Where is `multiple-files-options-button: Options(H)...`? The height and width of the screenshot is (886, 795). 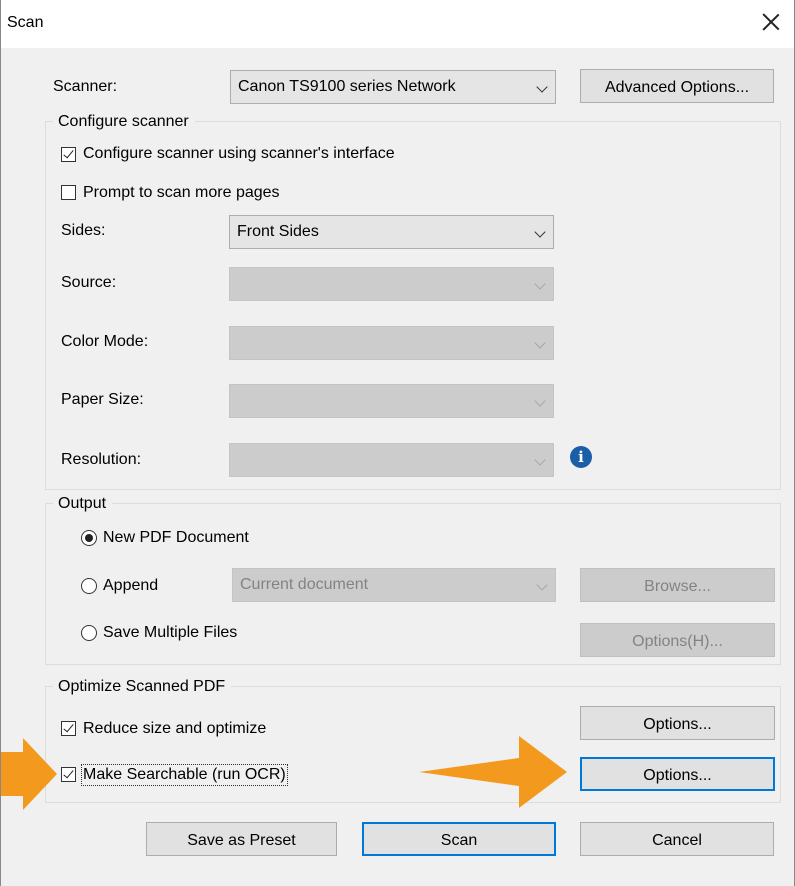 multiple-files-options-button: Options(H)... is located at coordinates (677, 640).